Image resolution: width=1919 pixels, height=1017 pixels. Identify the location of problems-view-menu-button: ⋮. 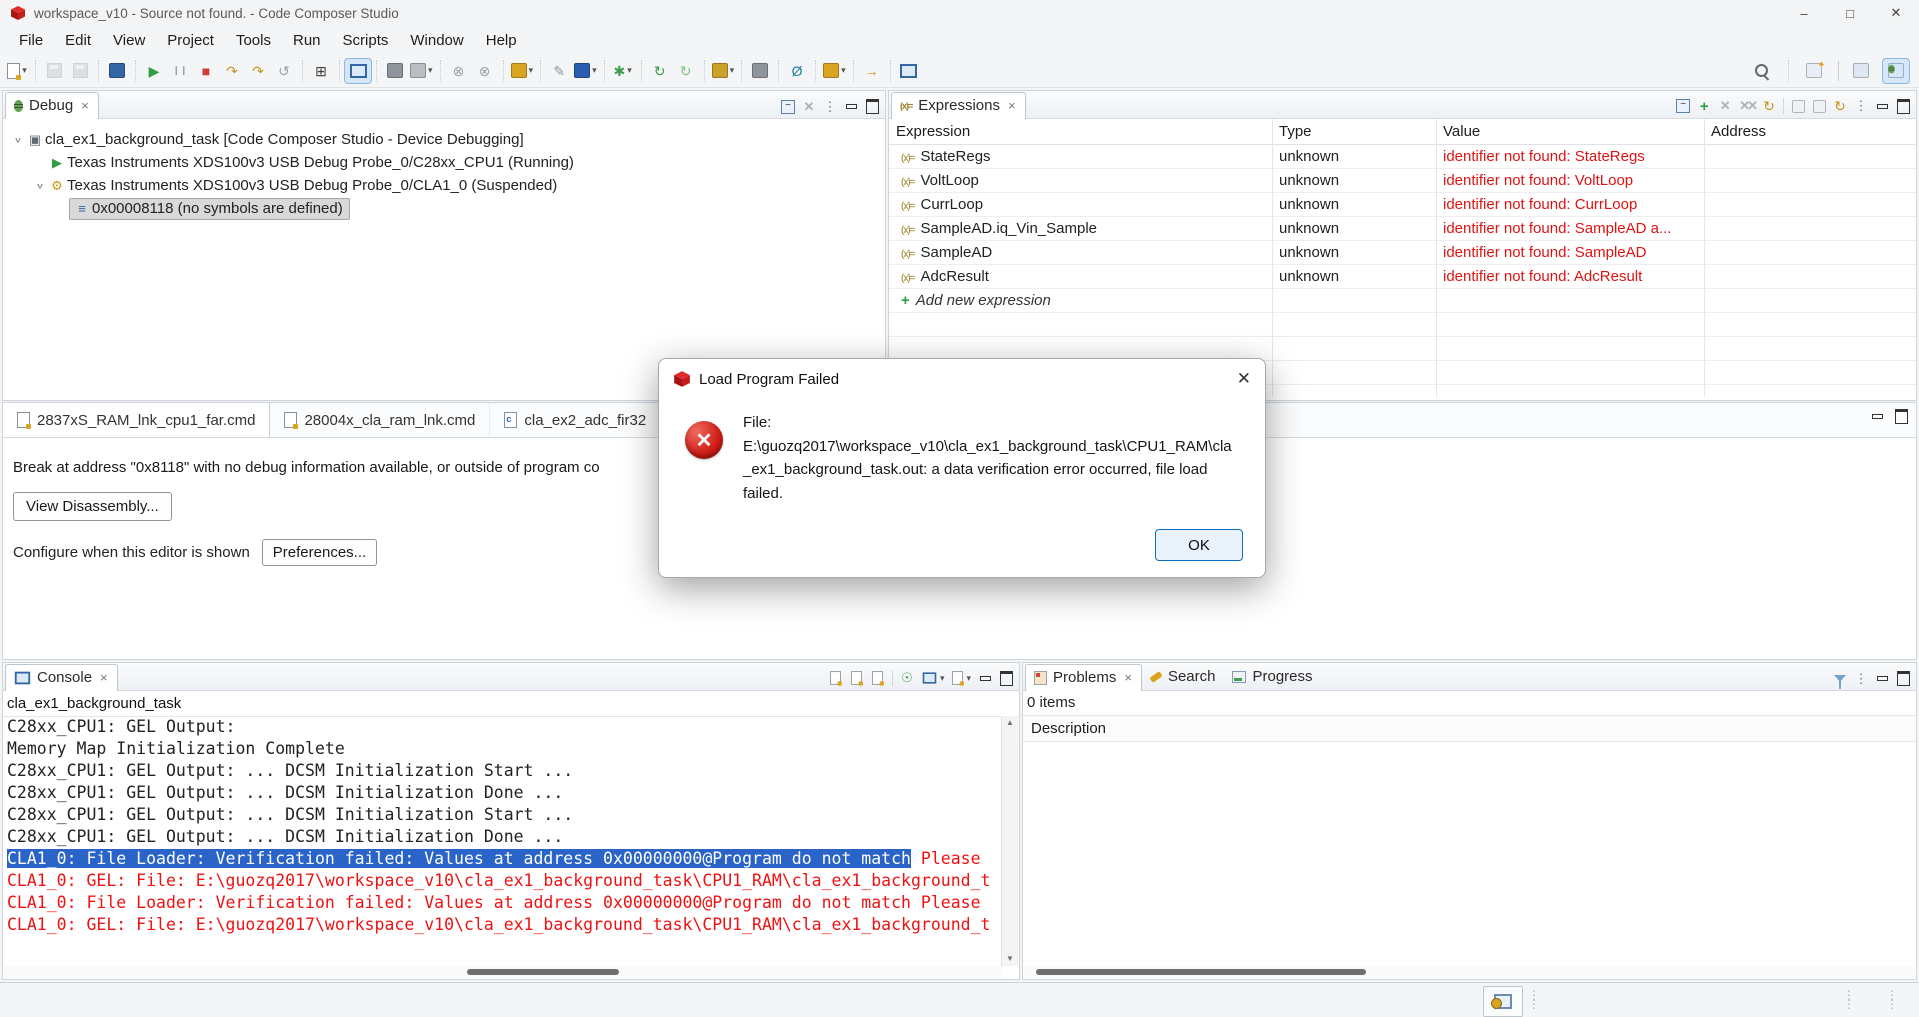
(1861, 678).